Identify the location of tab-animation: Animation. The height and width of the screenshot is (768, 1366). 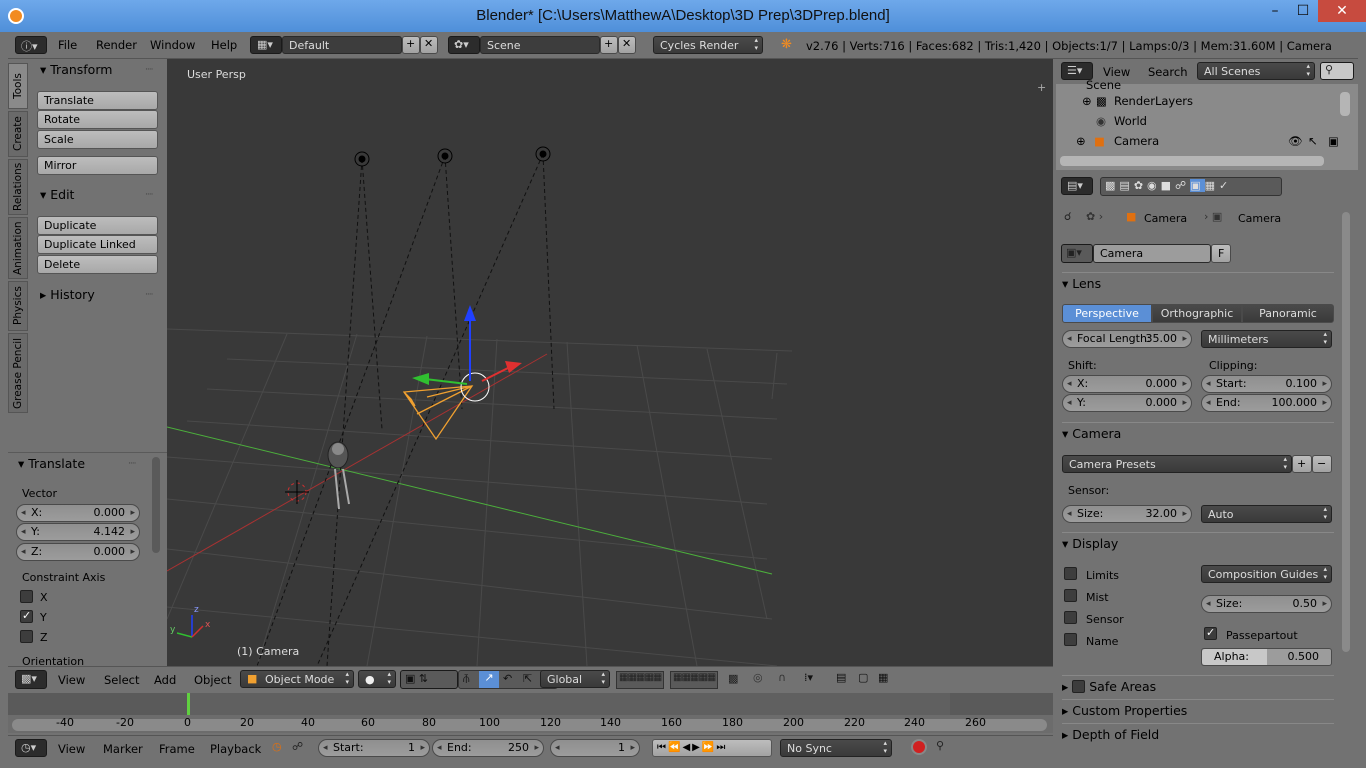
(18, 248).